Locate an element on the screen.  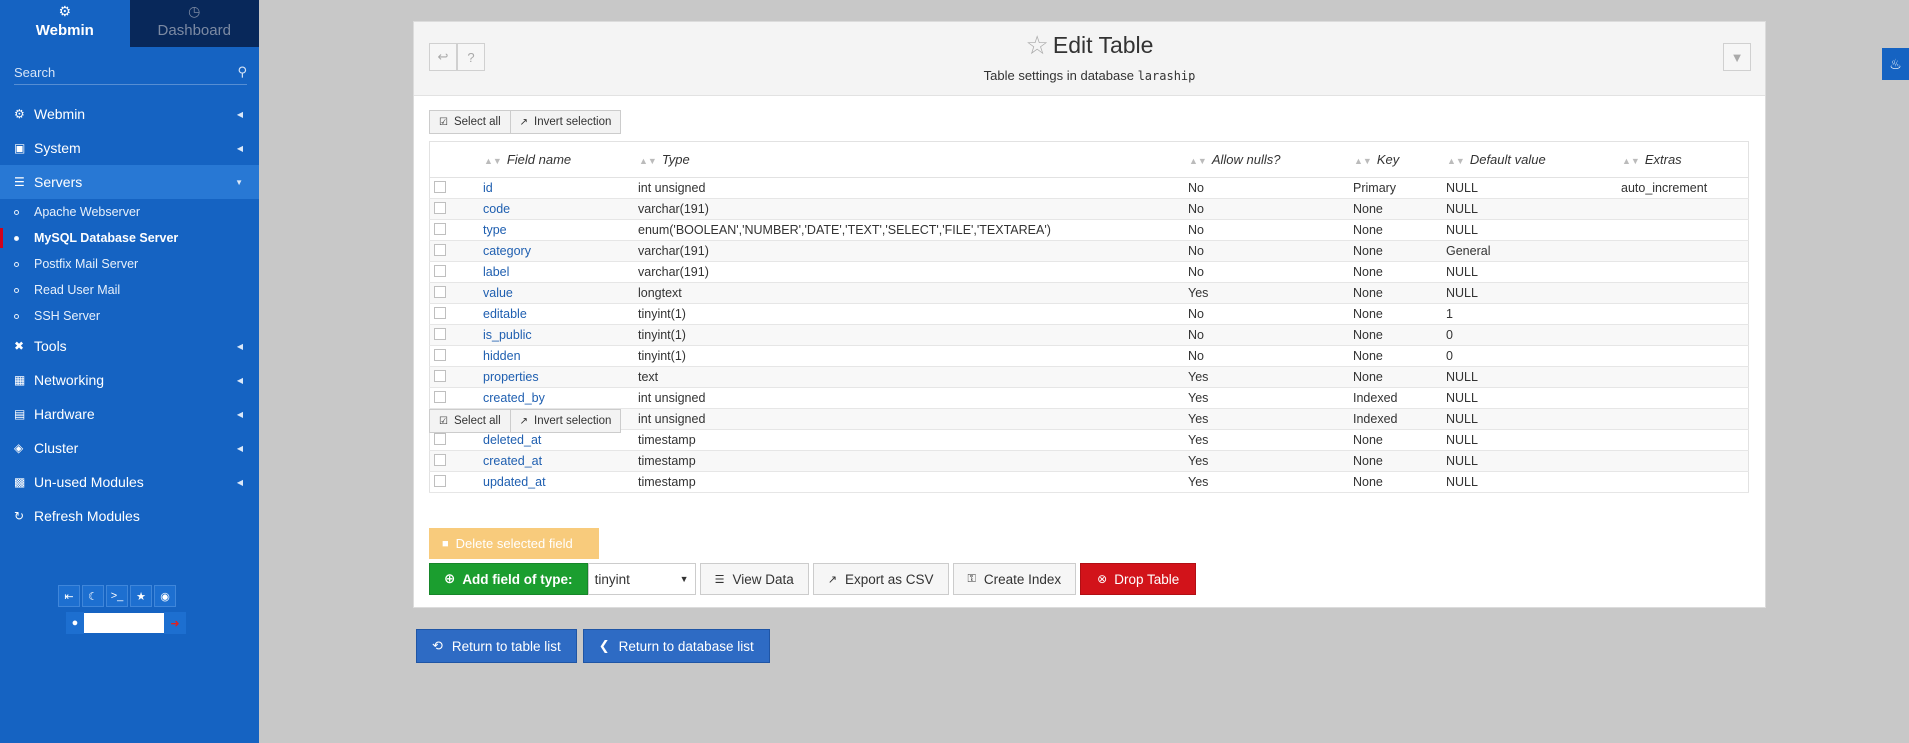
star-outline-icon: ☆ is located at coordinates (1037, 45).